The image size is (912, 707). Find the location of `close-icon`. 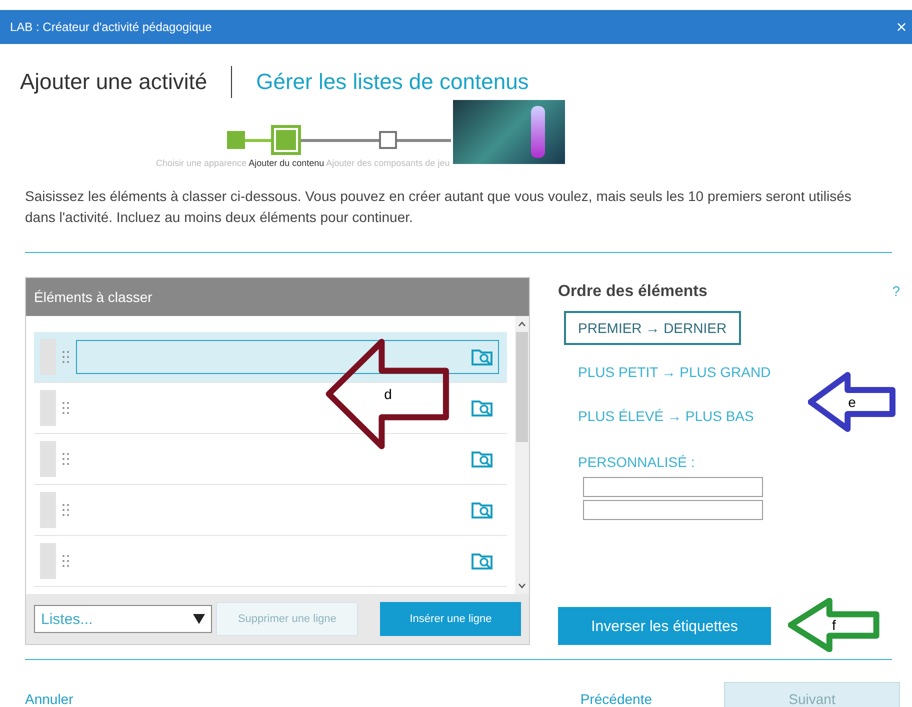

close-icon is located at coordinates (901, 27).